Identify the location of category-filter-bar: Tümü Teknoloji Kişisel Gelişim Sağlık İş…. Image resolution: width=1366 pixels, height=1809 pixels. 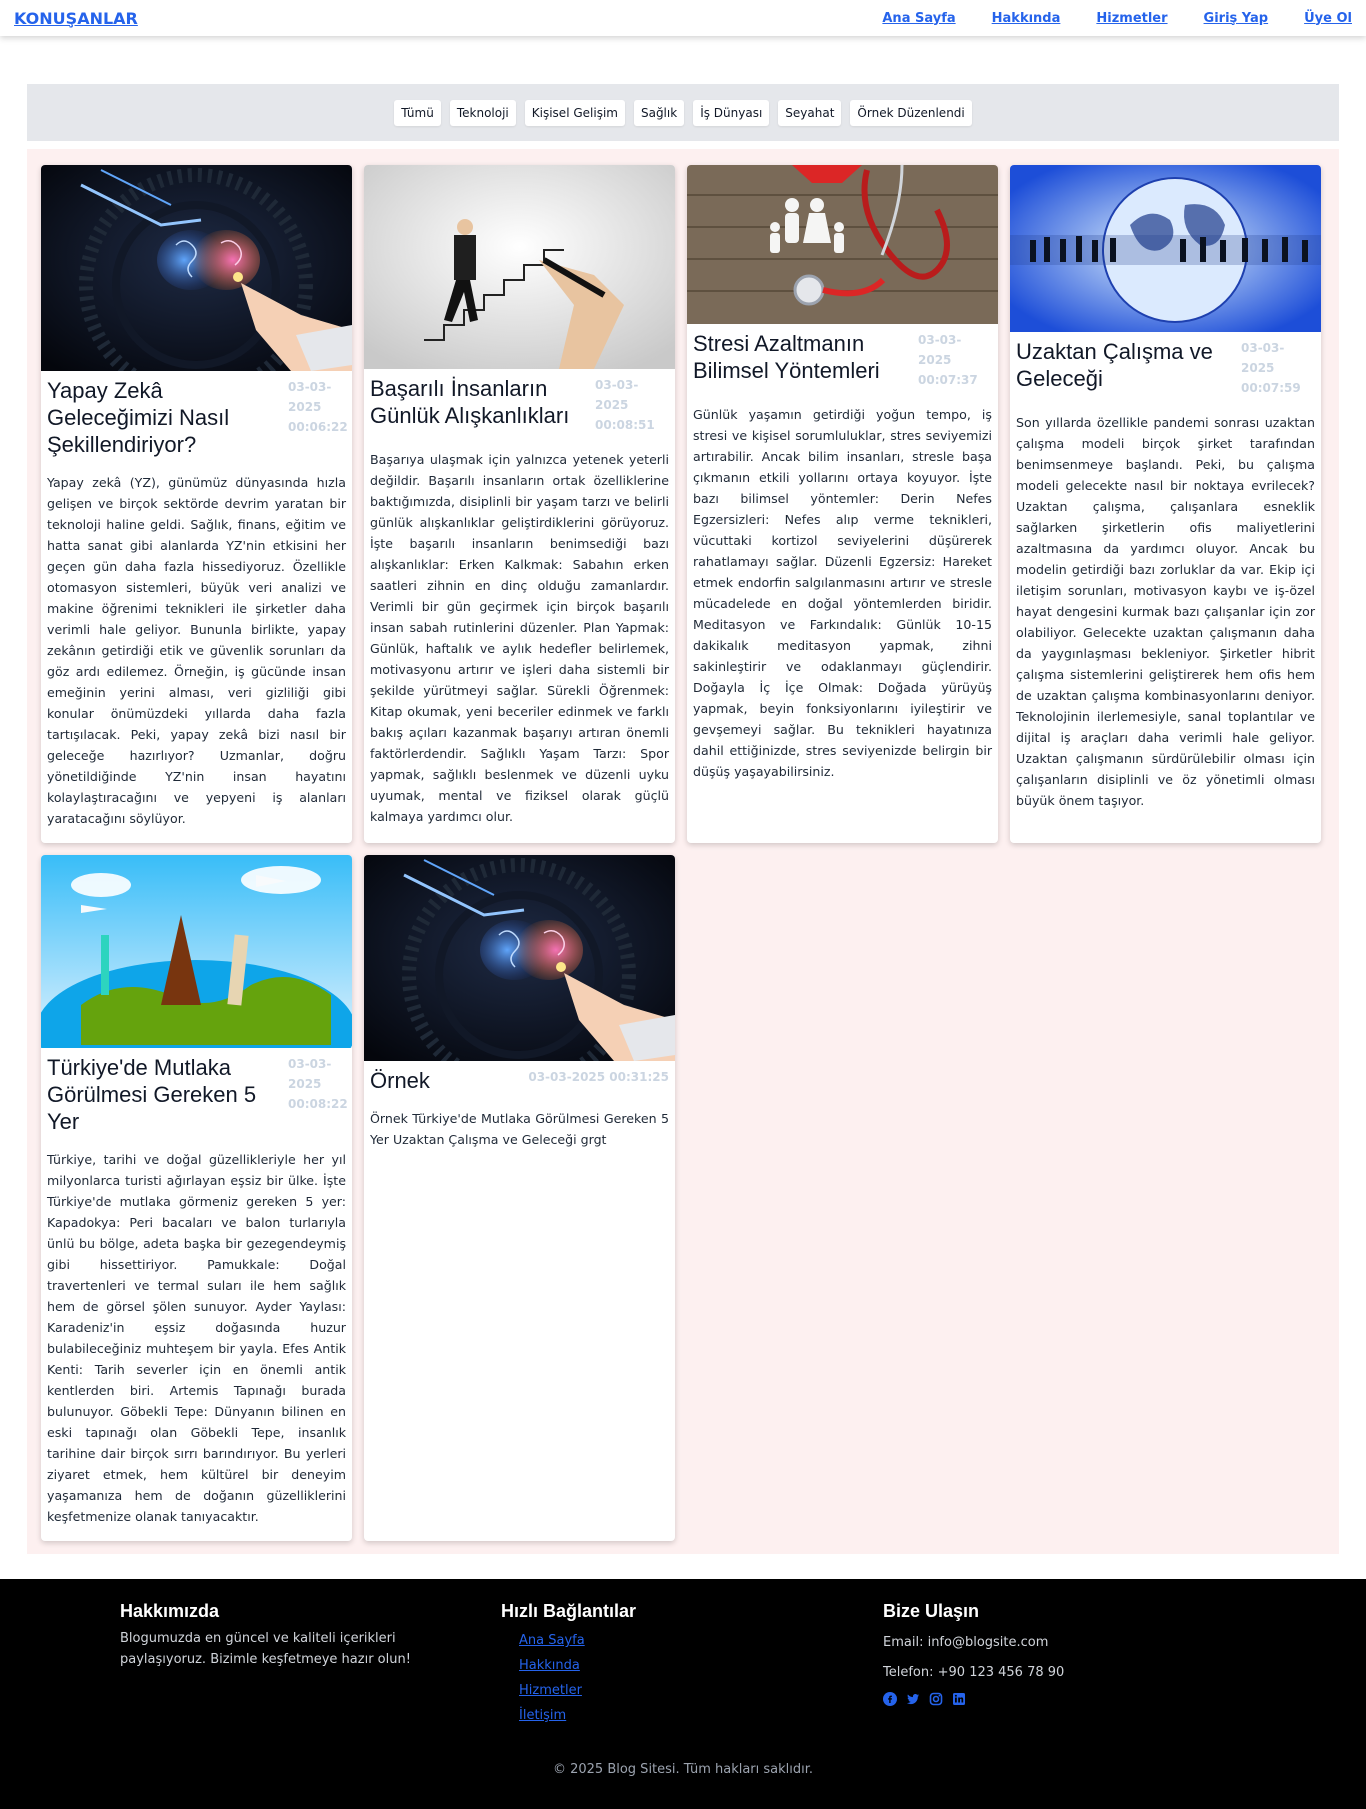
(683, 112).